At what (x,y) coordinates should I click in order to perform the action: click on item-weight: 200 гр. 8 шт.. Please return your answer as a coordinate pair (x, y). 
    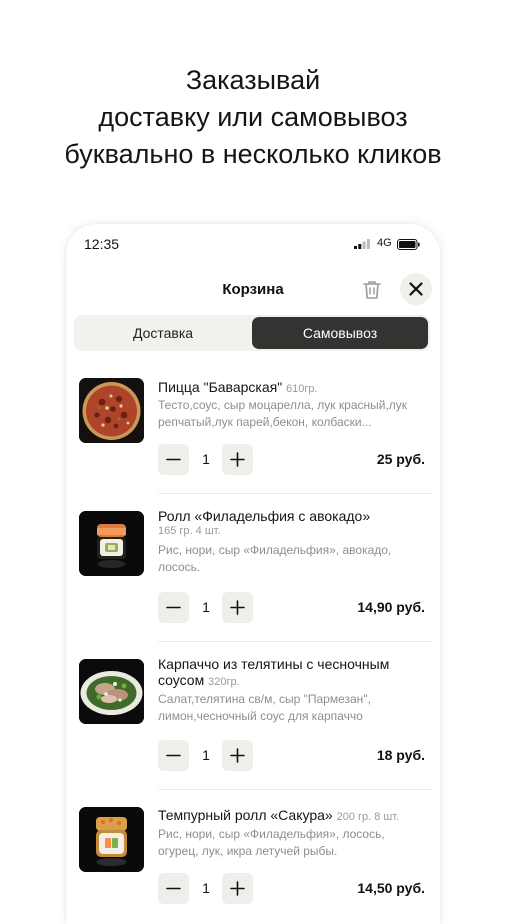
    Looking at the image, I should click on (368, 817).